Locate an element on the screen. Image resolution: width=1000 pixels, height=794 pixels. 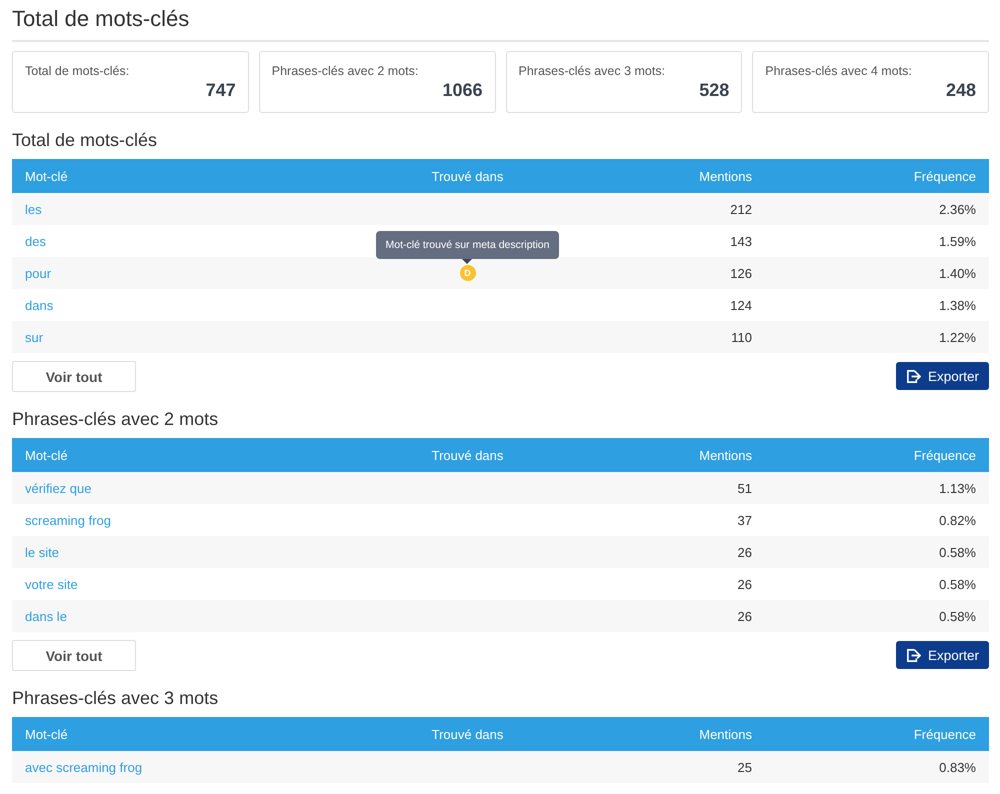
mentions-cell-text: 126 is located at coordinates (741, 273).